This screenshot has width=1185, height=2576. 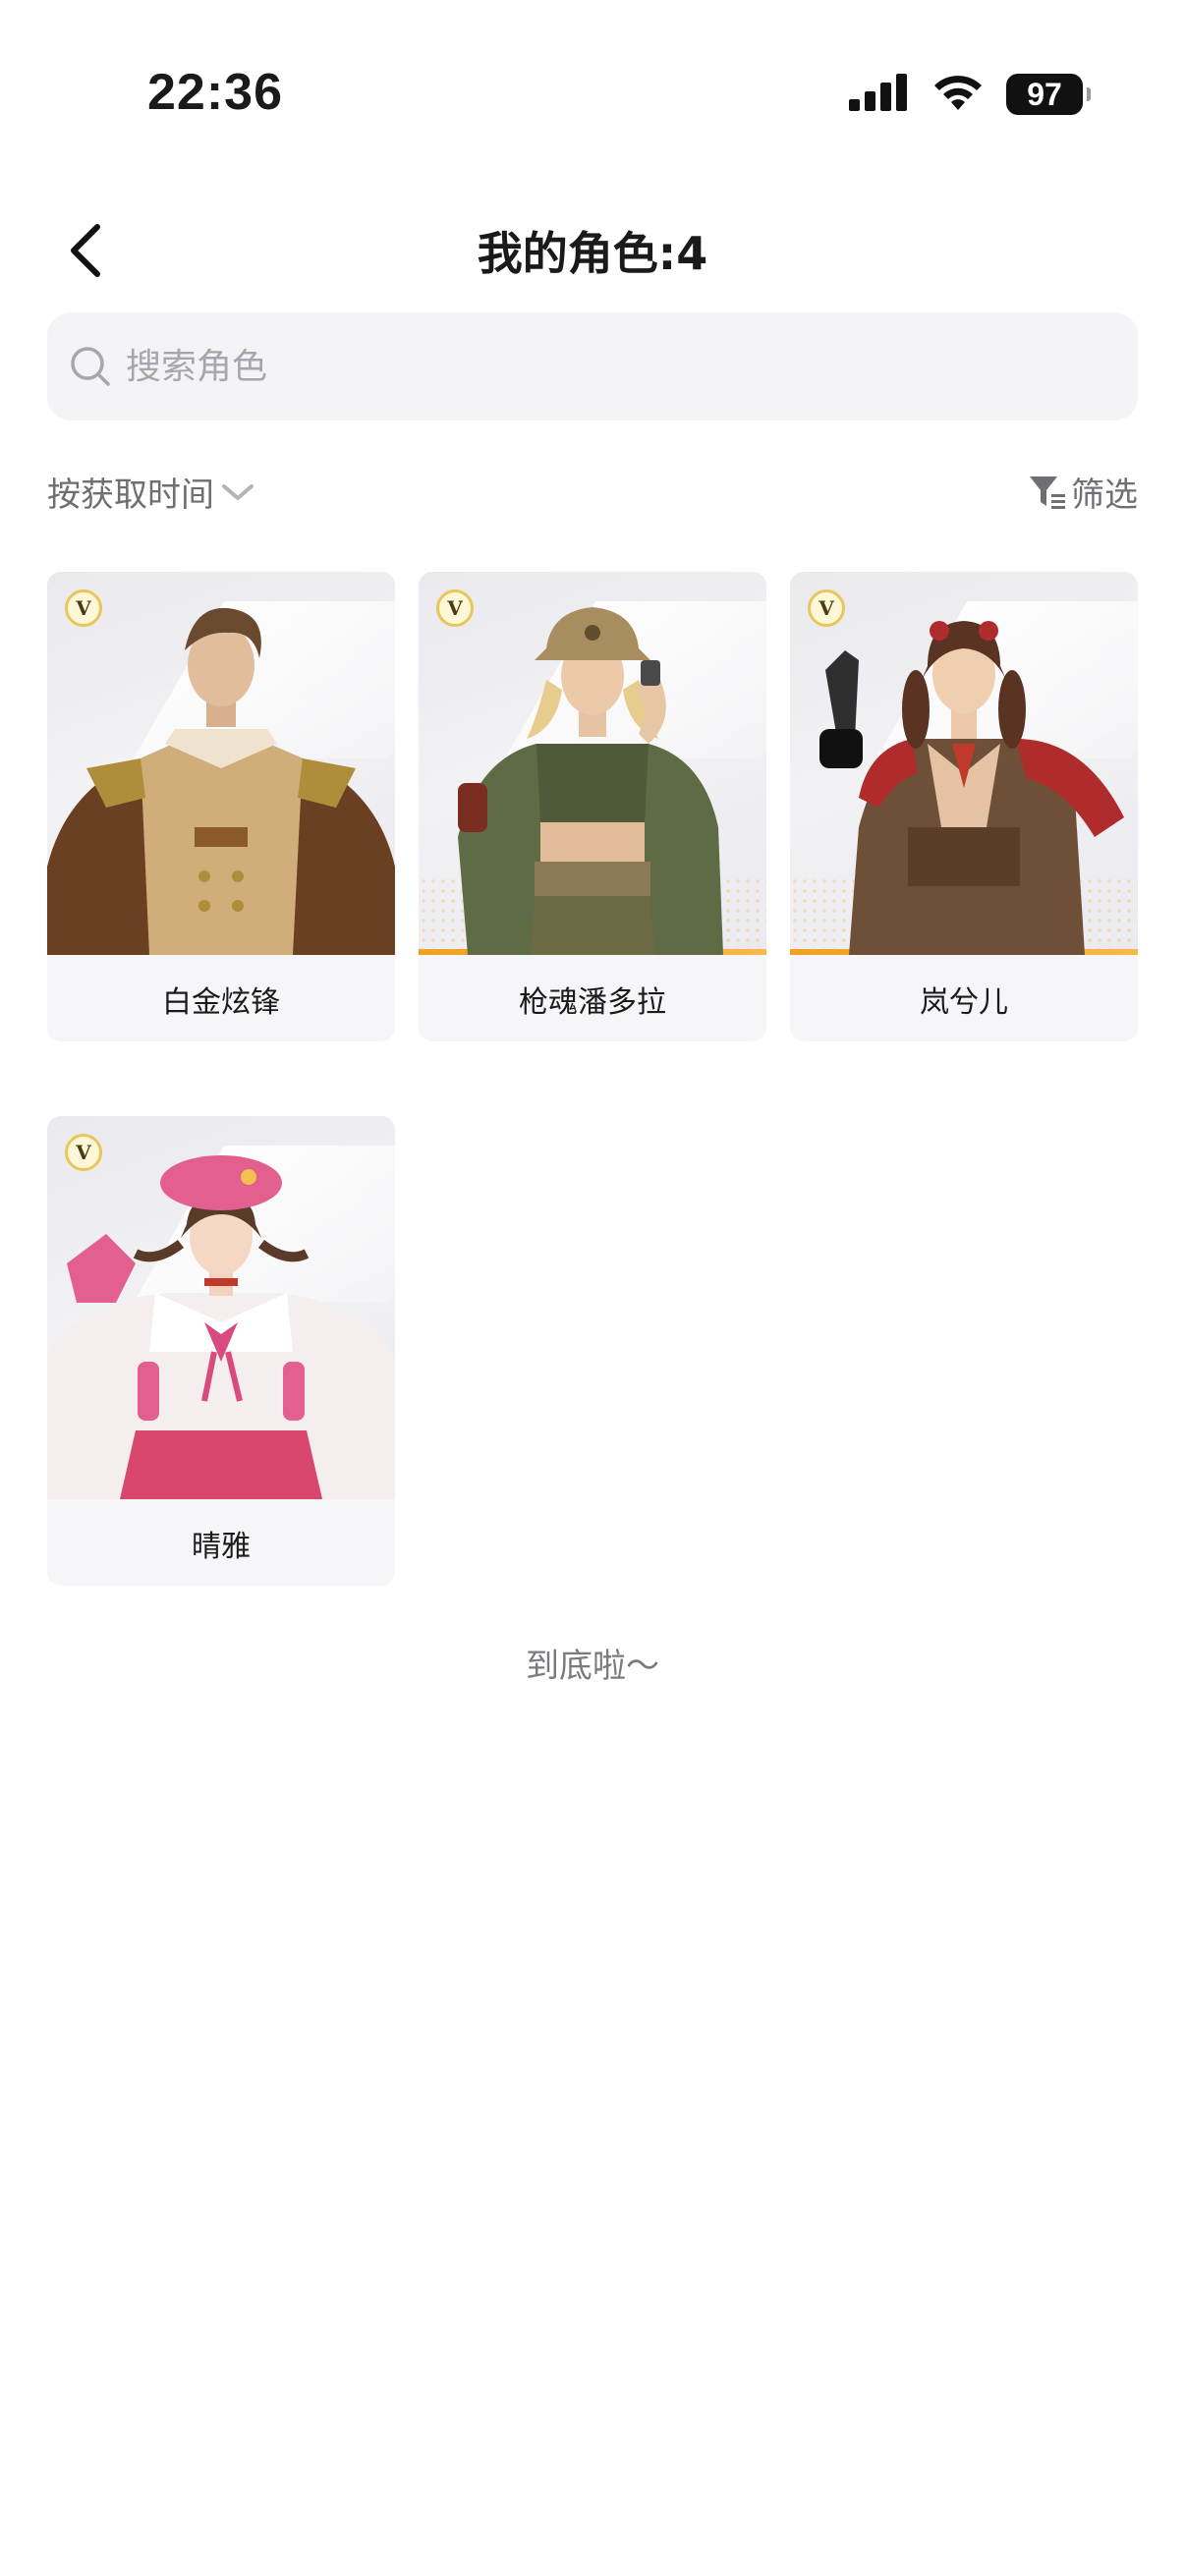 I want to click on search-bar, so click(x=592, y=366).